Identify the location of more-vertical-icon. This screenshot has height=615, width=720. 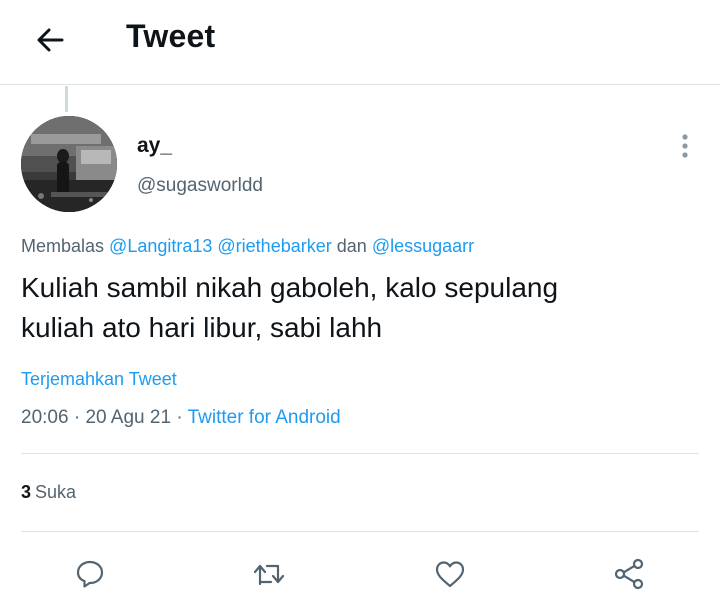
(685, 146).